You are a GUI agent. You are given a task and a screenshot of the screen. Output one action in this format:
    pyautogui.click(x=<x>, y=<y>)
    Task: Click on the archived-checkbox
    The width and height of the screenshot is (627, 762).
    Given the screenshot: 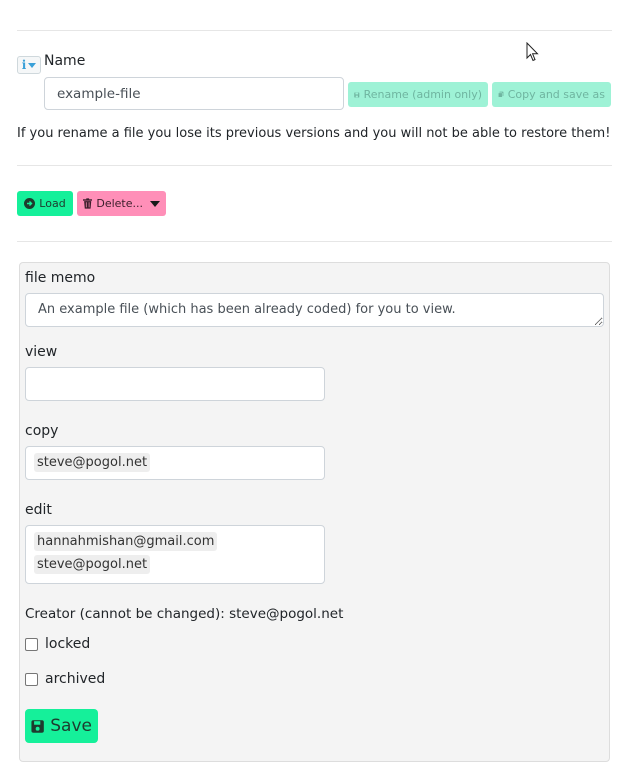 What is the action you would take?
    pyautogui.click(x=31, y=679)
    